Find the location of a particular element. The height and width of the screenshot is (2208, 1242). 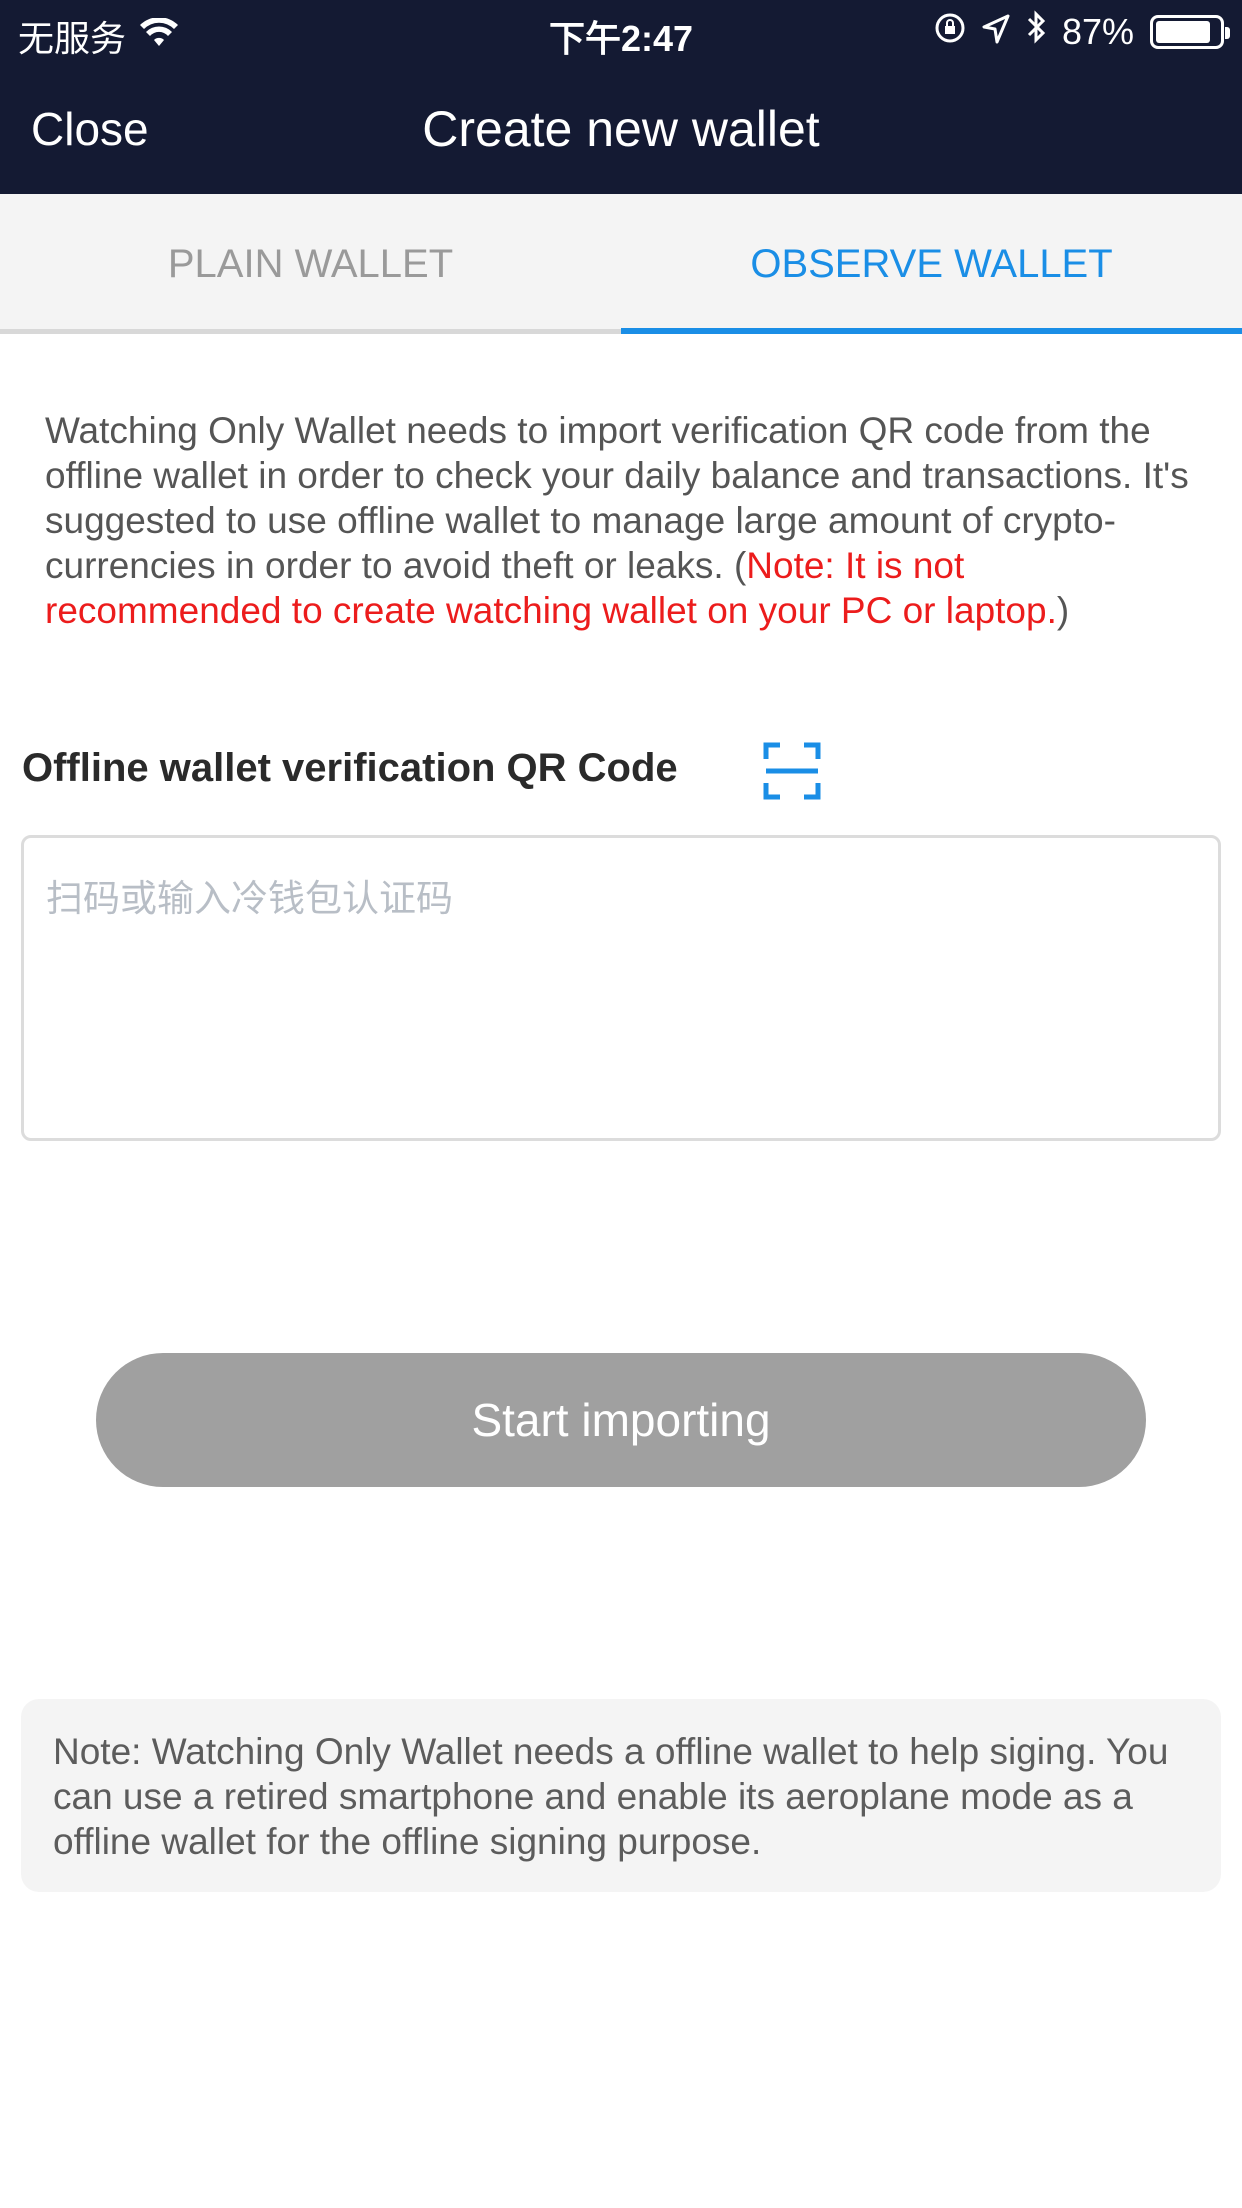

status-bar: 无服务 下午2:47 87% is located at coordinates (621, 31).